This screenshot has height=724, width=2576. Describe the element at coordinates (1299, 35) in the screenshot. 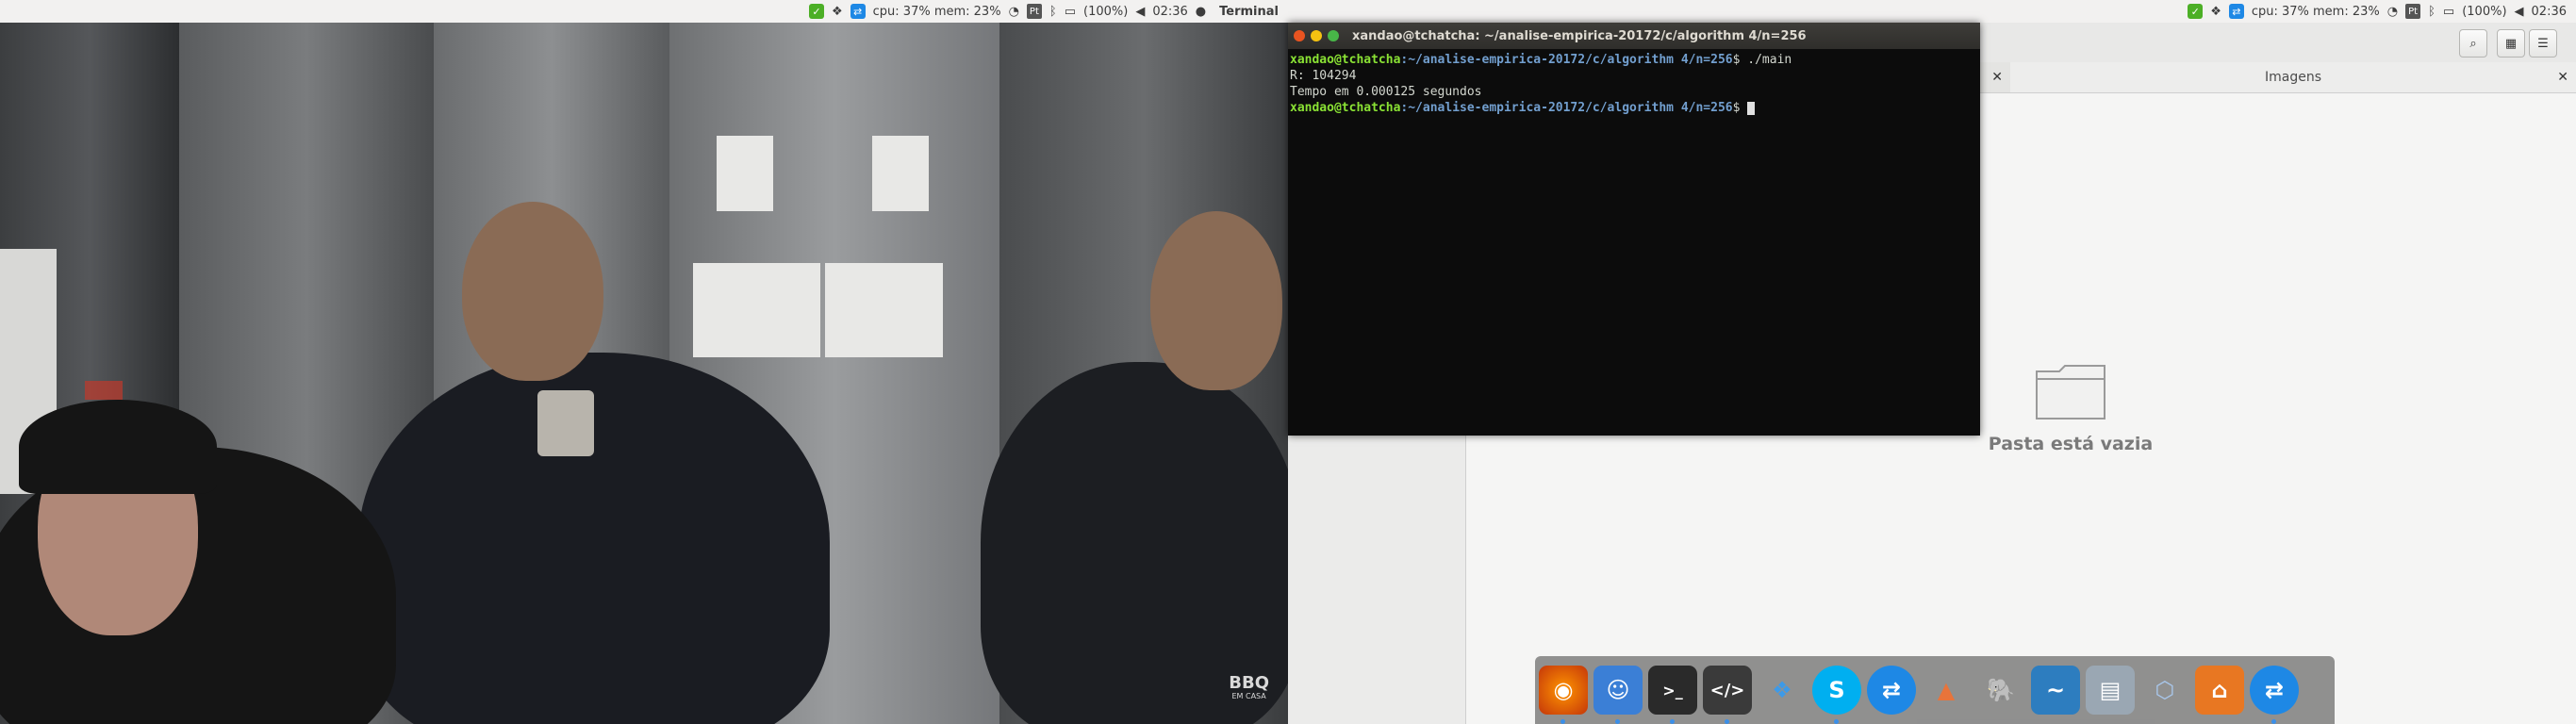

I see `close-window-button` at that location.